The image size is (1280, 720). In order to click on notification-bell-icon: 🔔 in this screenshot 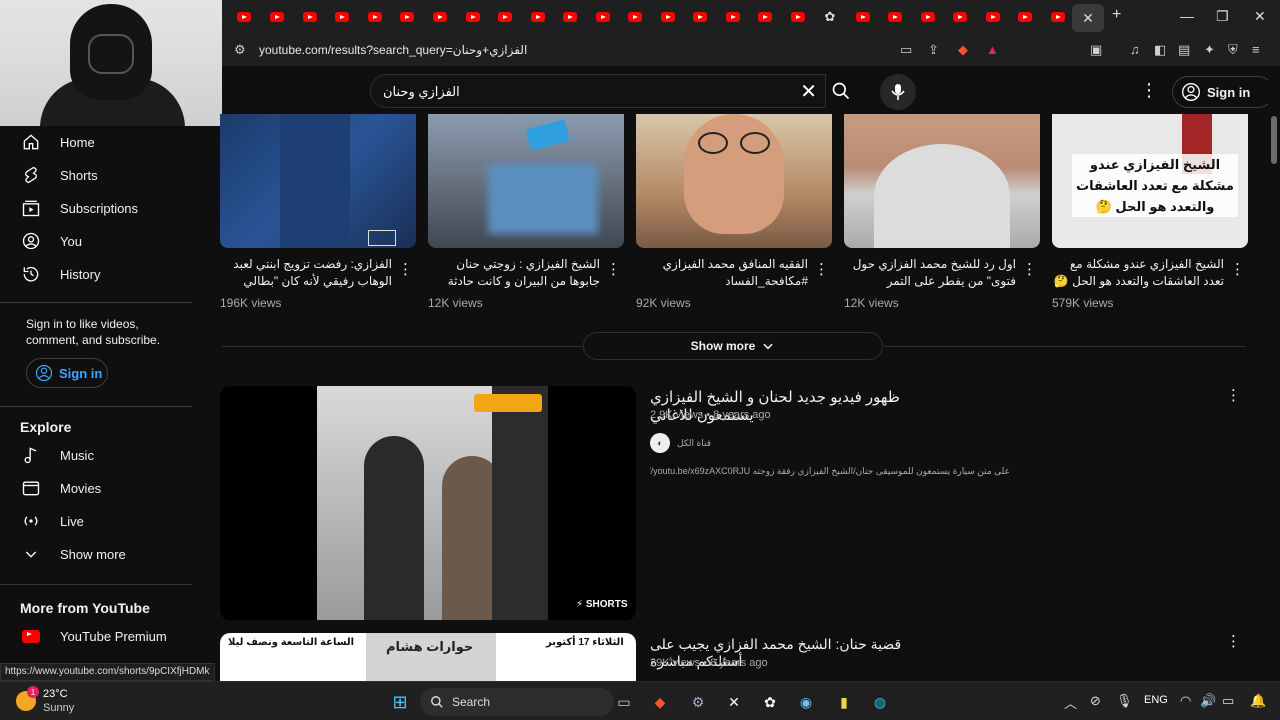, I will do `click(1258, 701)`.